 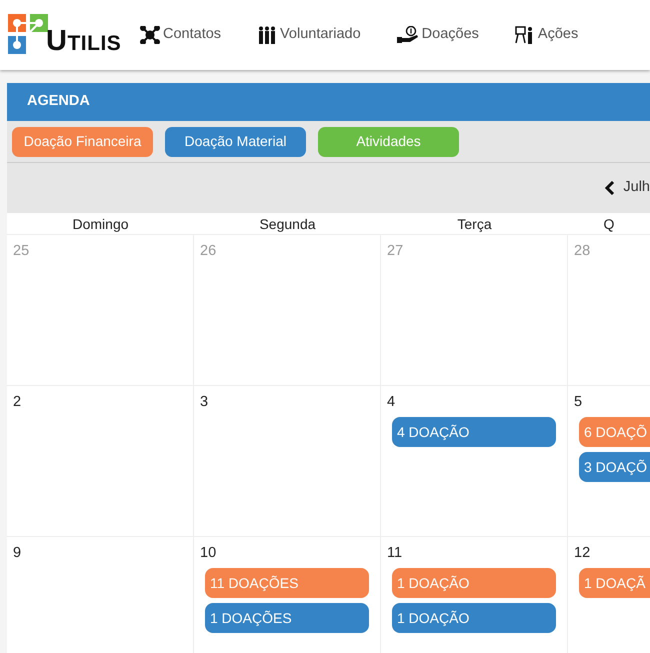 I want to click on legend-button: Doação Financeira, so click(x=82, y=141).